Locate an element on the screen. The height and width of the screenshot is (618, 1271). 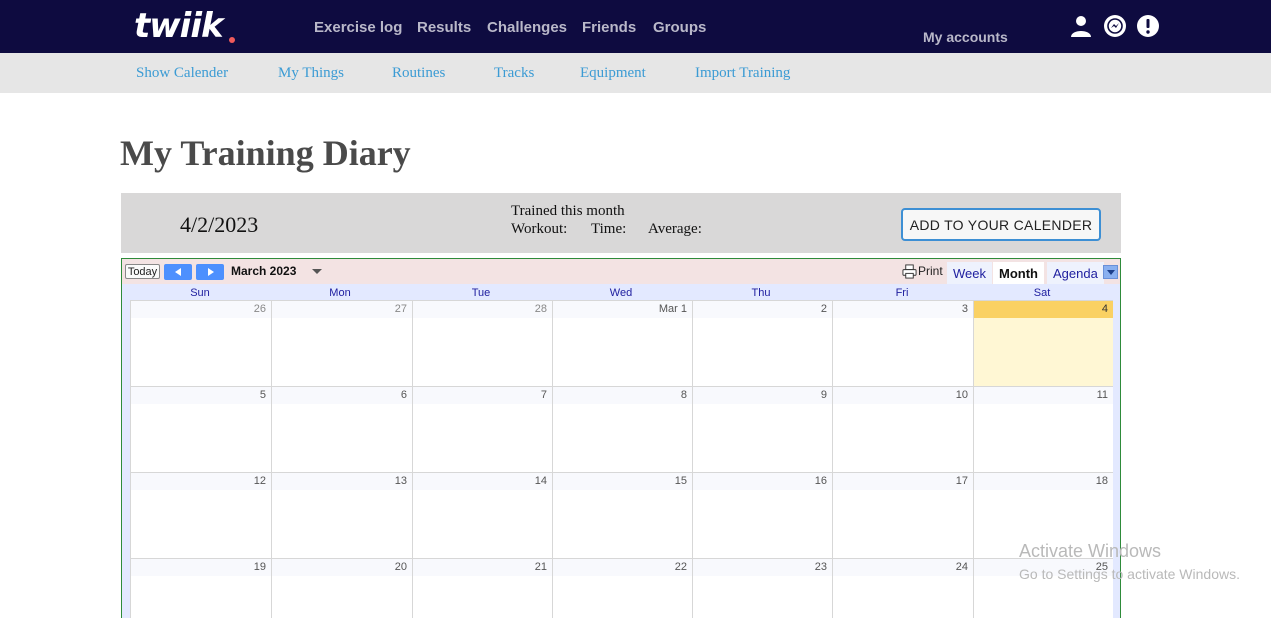
add-to-calendar-button: ADD TO YOUR CALENDER is located at coordinates (1001, 224).